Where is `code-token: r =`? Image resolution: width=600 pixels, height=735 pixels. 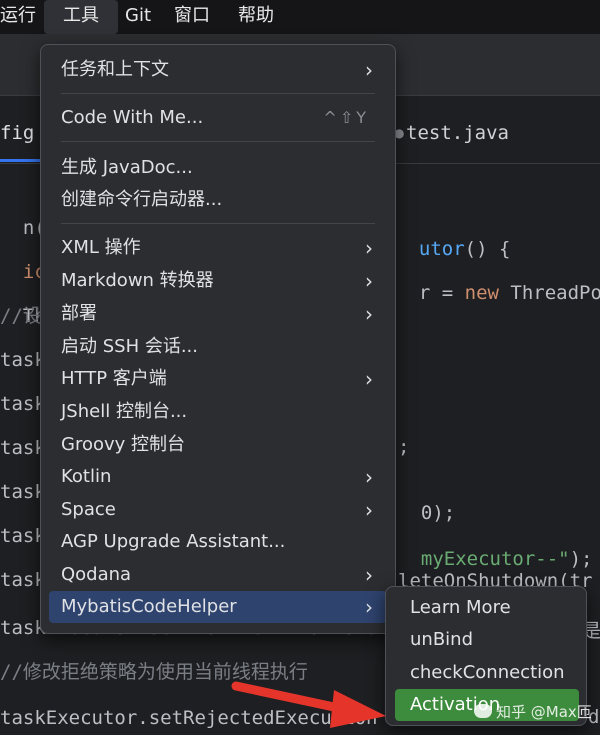
code-token: r = is located at coordinates (441, 293).